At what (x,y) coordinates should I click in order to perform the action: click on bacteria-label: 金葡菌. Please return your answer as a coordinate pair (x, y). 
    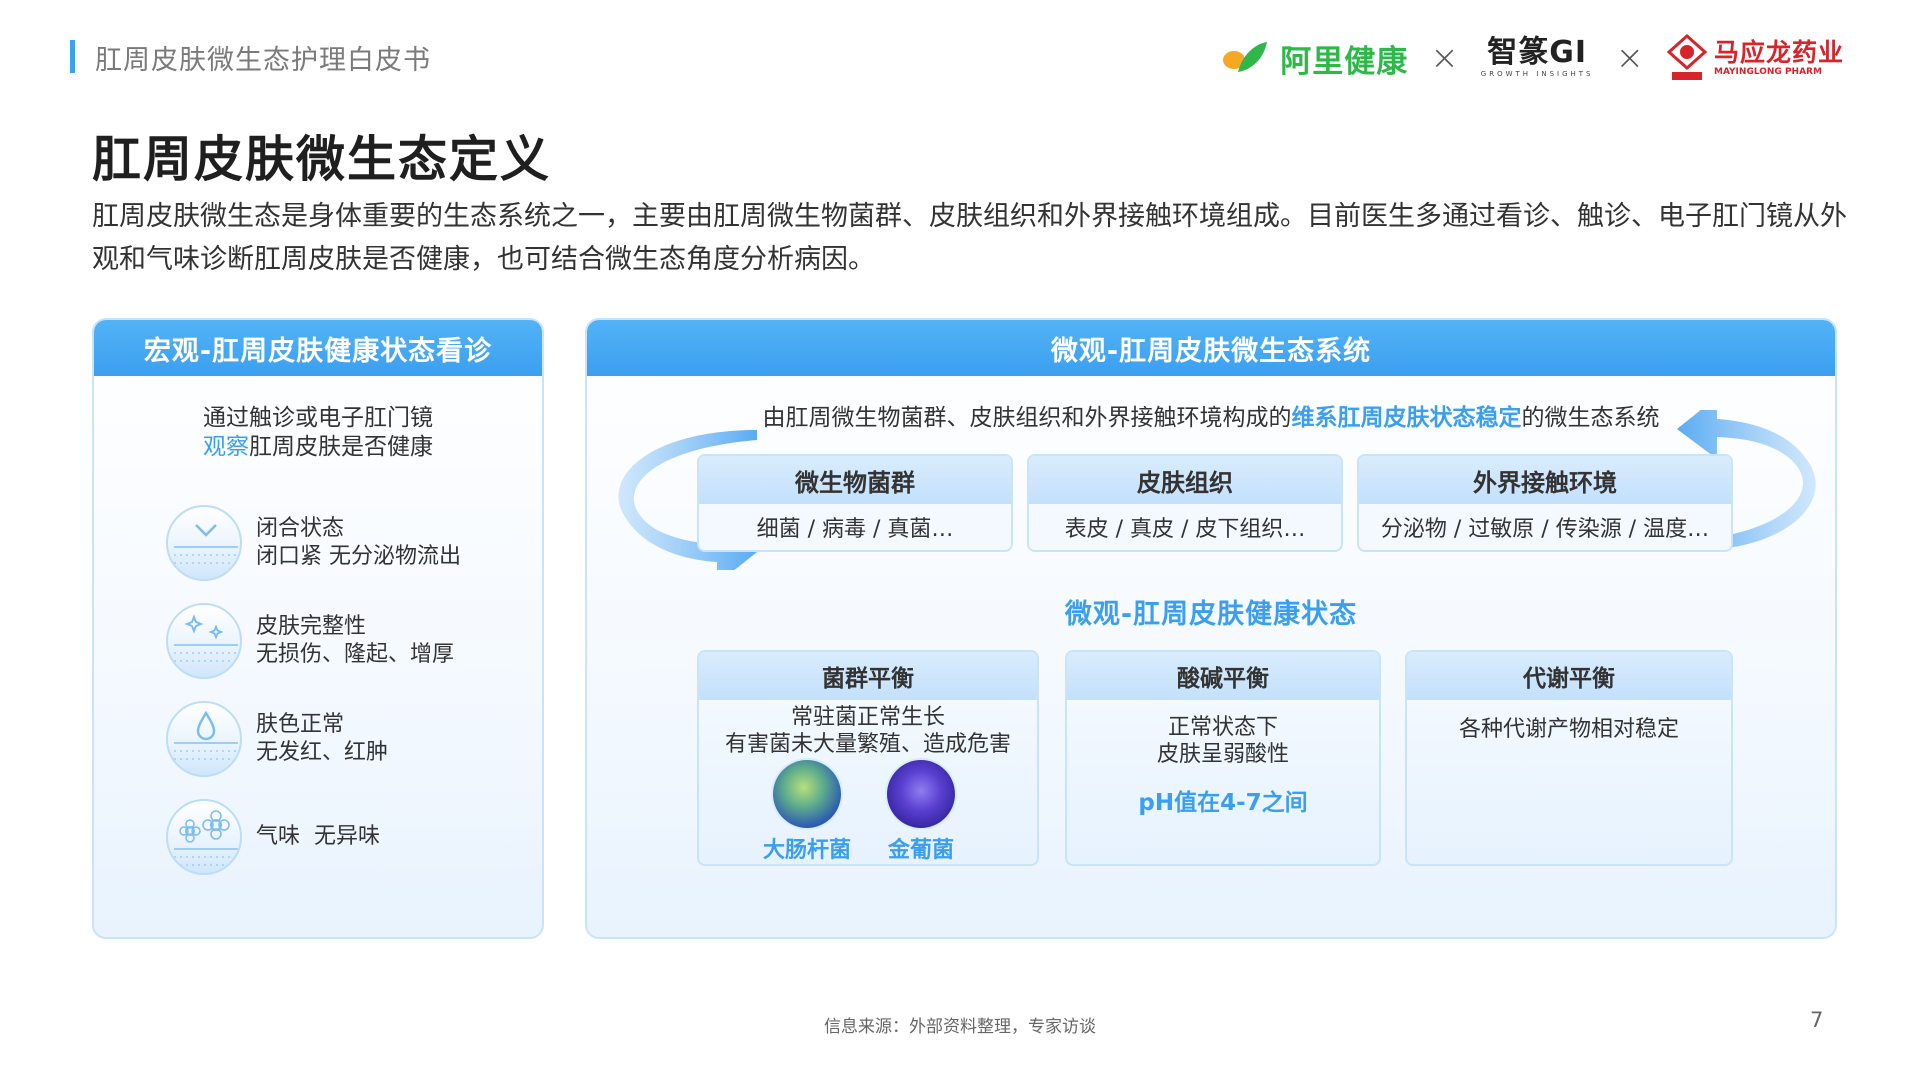
    Looking at the image, I should click on (920, 850).